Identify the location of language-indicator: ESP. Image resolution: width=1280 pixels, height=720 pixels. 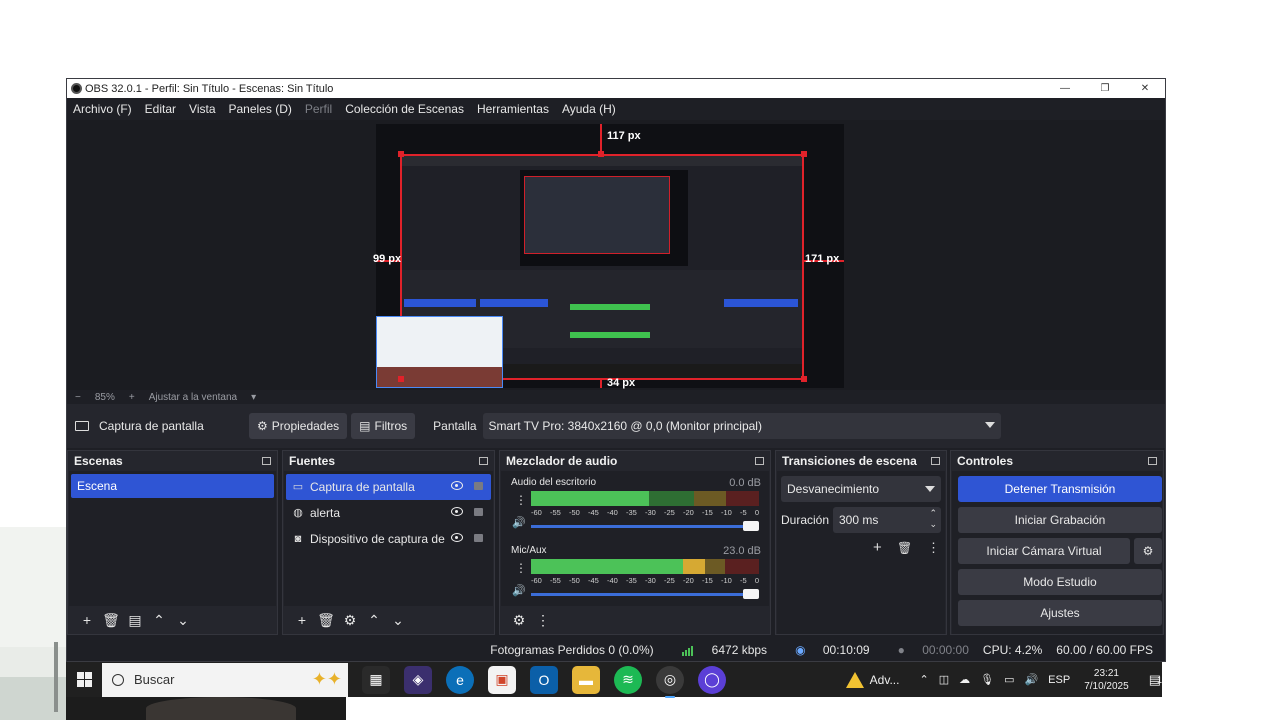
(1059, 680).